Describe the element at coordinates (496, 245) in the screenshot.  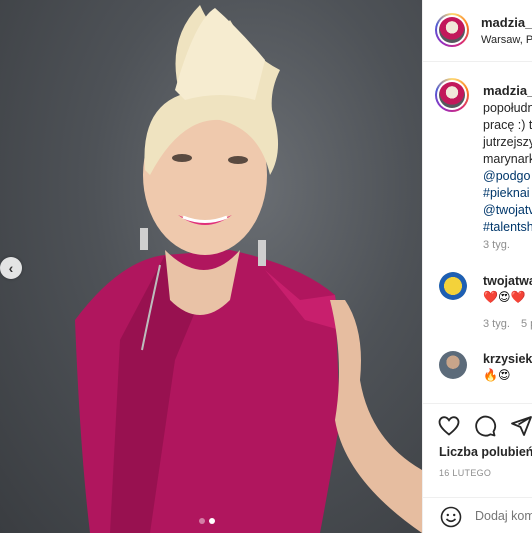
I see `caption-age: 3 tyg.` at that location.